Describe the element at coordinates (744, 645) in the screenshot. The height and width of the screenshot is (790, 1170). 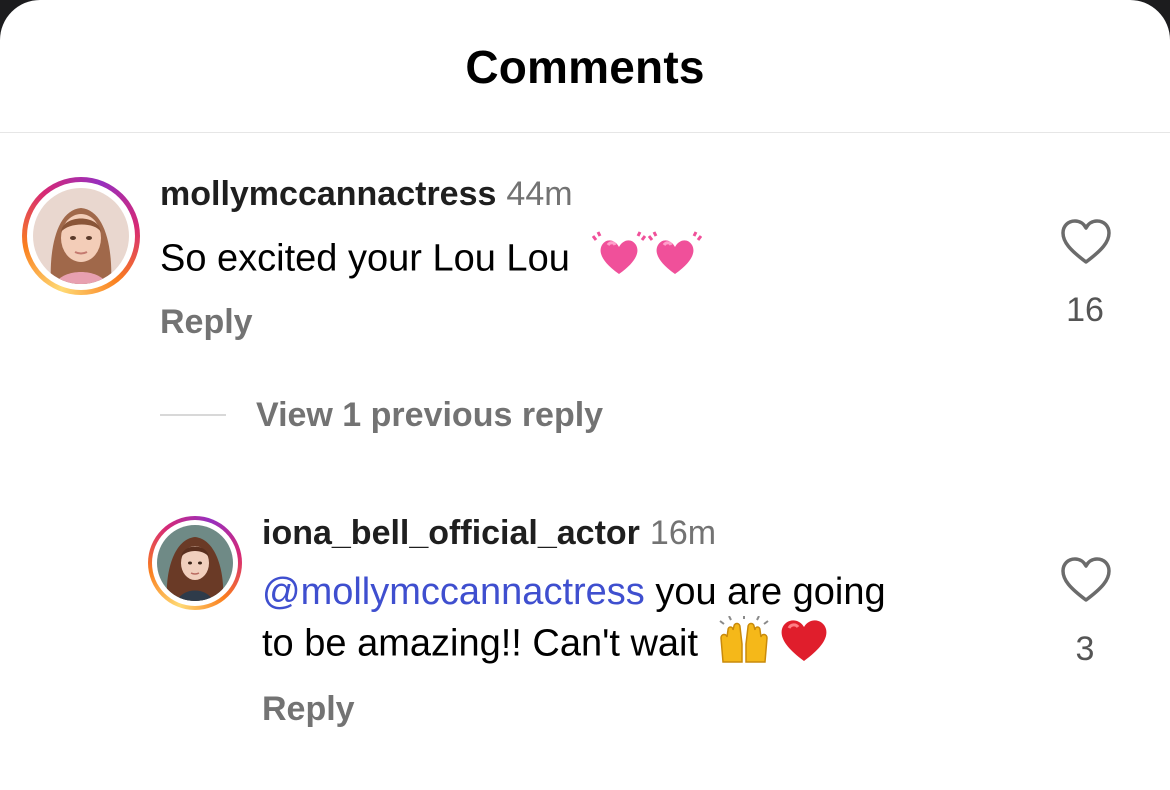
I see `raising-hands-emoji-icon` at that location.